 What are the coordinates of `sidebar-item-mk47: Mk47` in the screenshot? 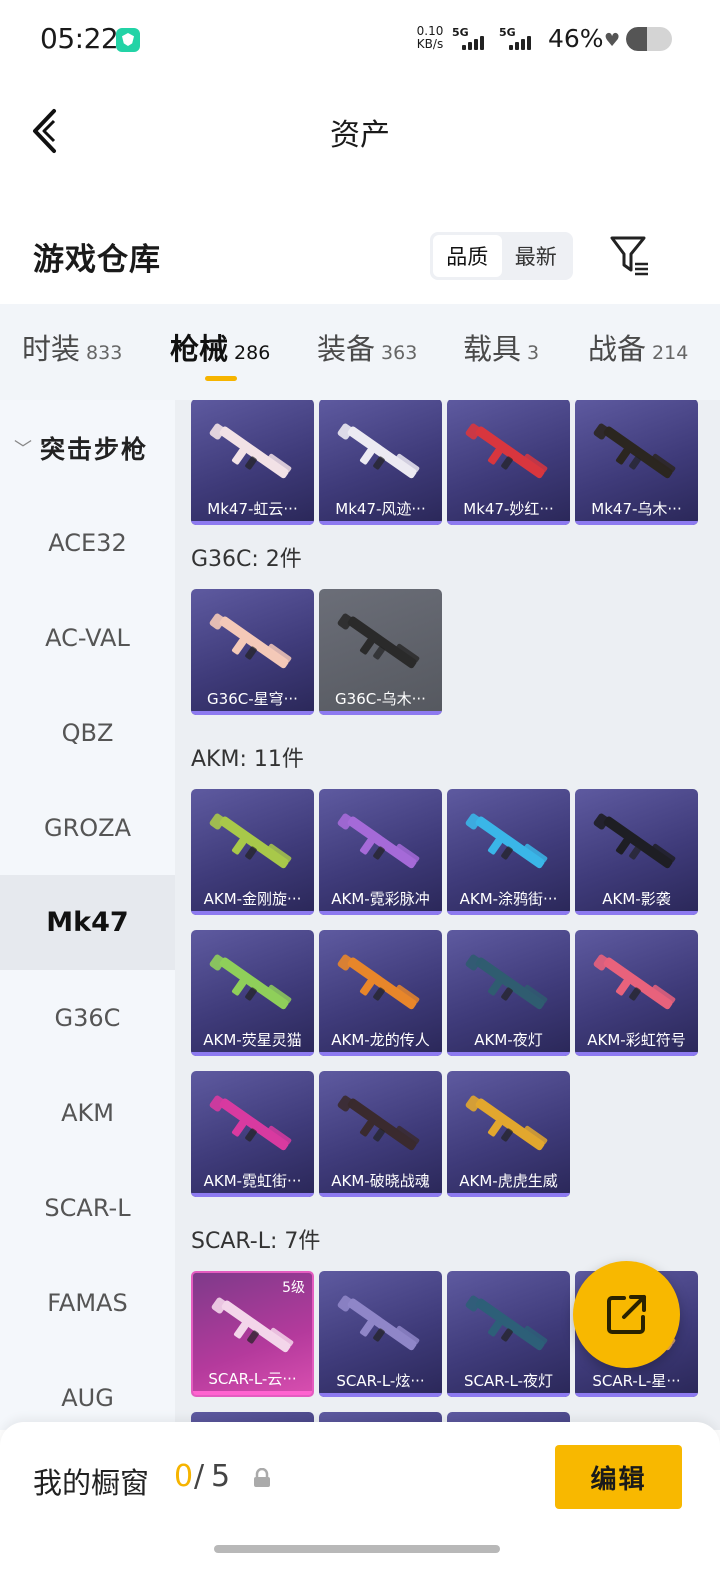 It's located at (87, 922).